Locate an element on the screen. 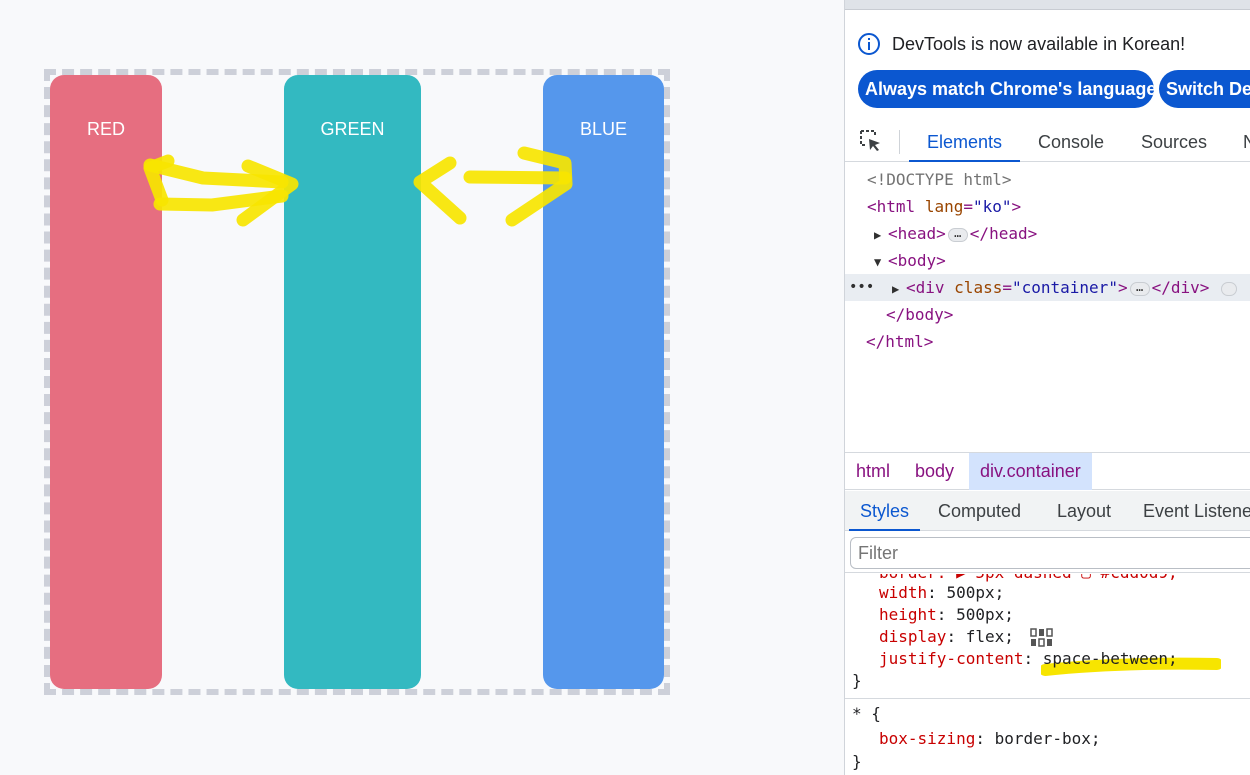 The image size is (1250, 775). tree-body-open: ▼ <body> is located at coordinates (910, 260).